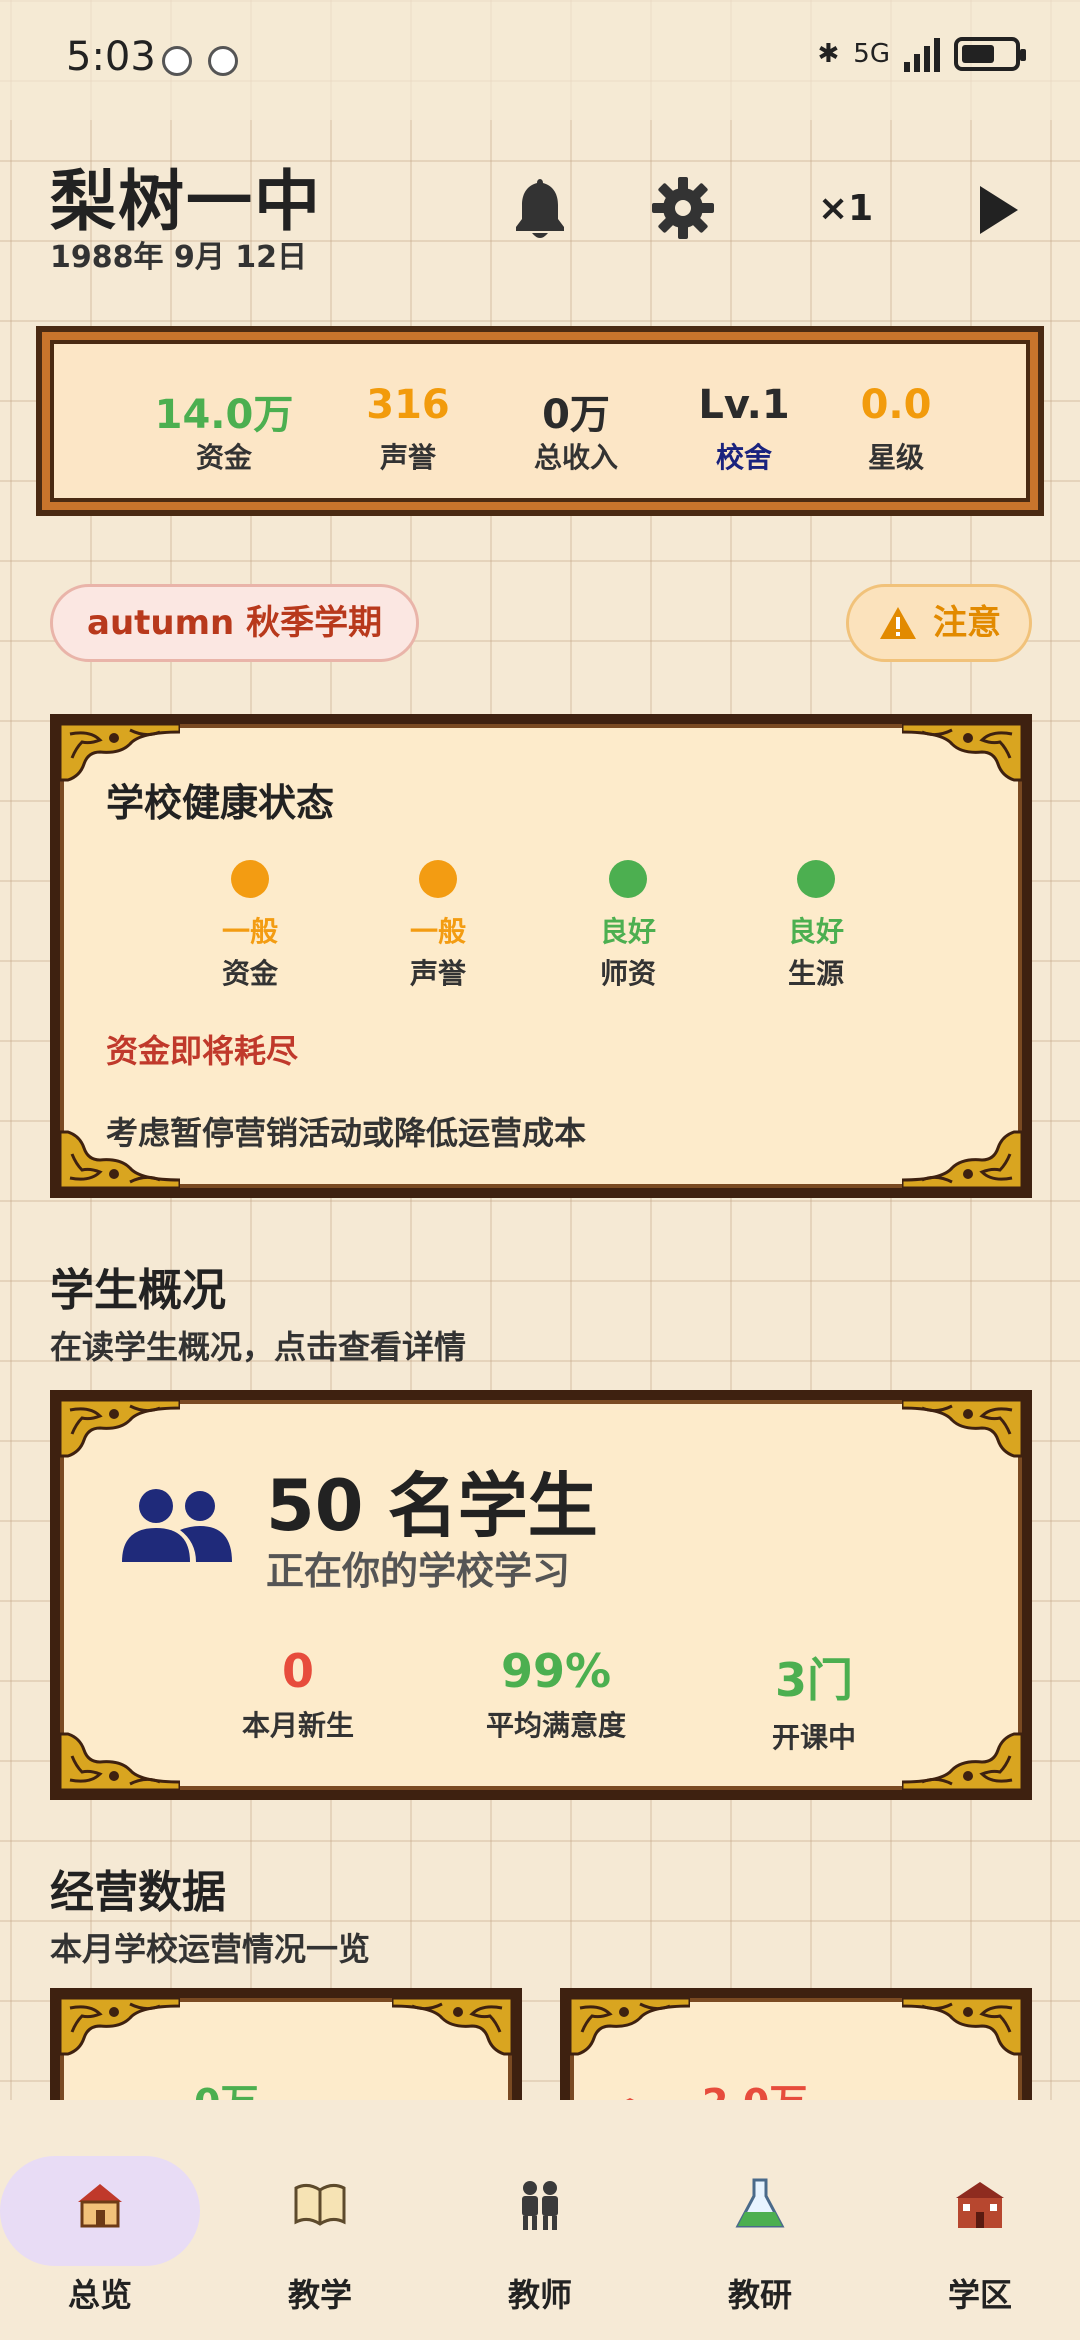 This screenshot has height=2340, width=1080. I want to click on status-bar: 5:03 ✱ 5G, so click(540, 60).